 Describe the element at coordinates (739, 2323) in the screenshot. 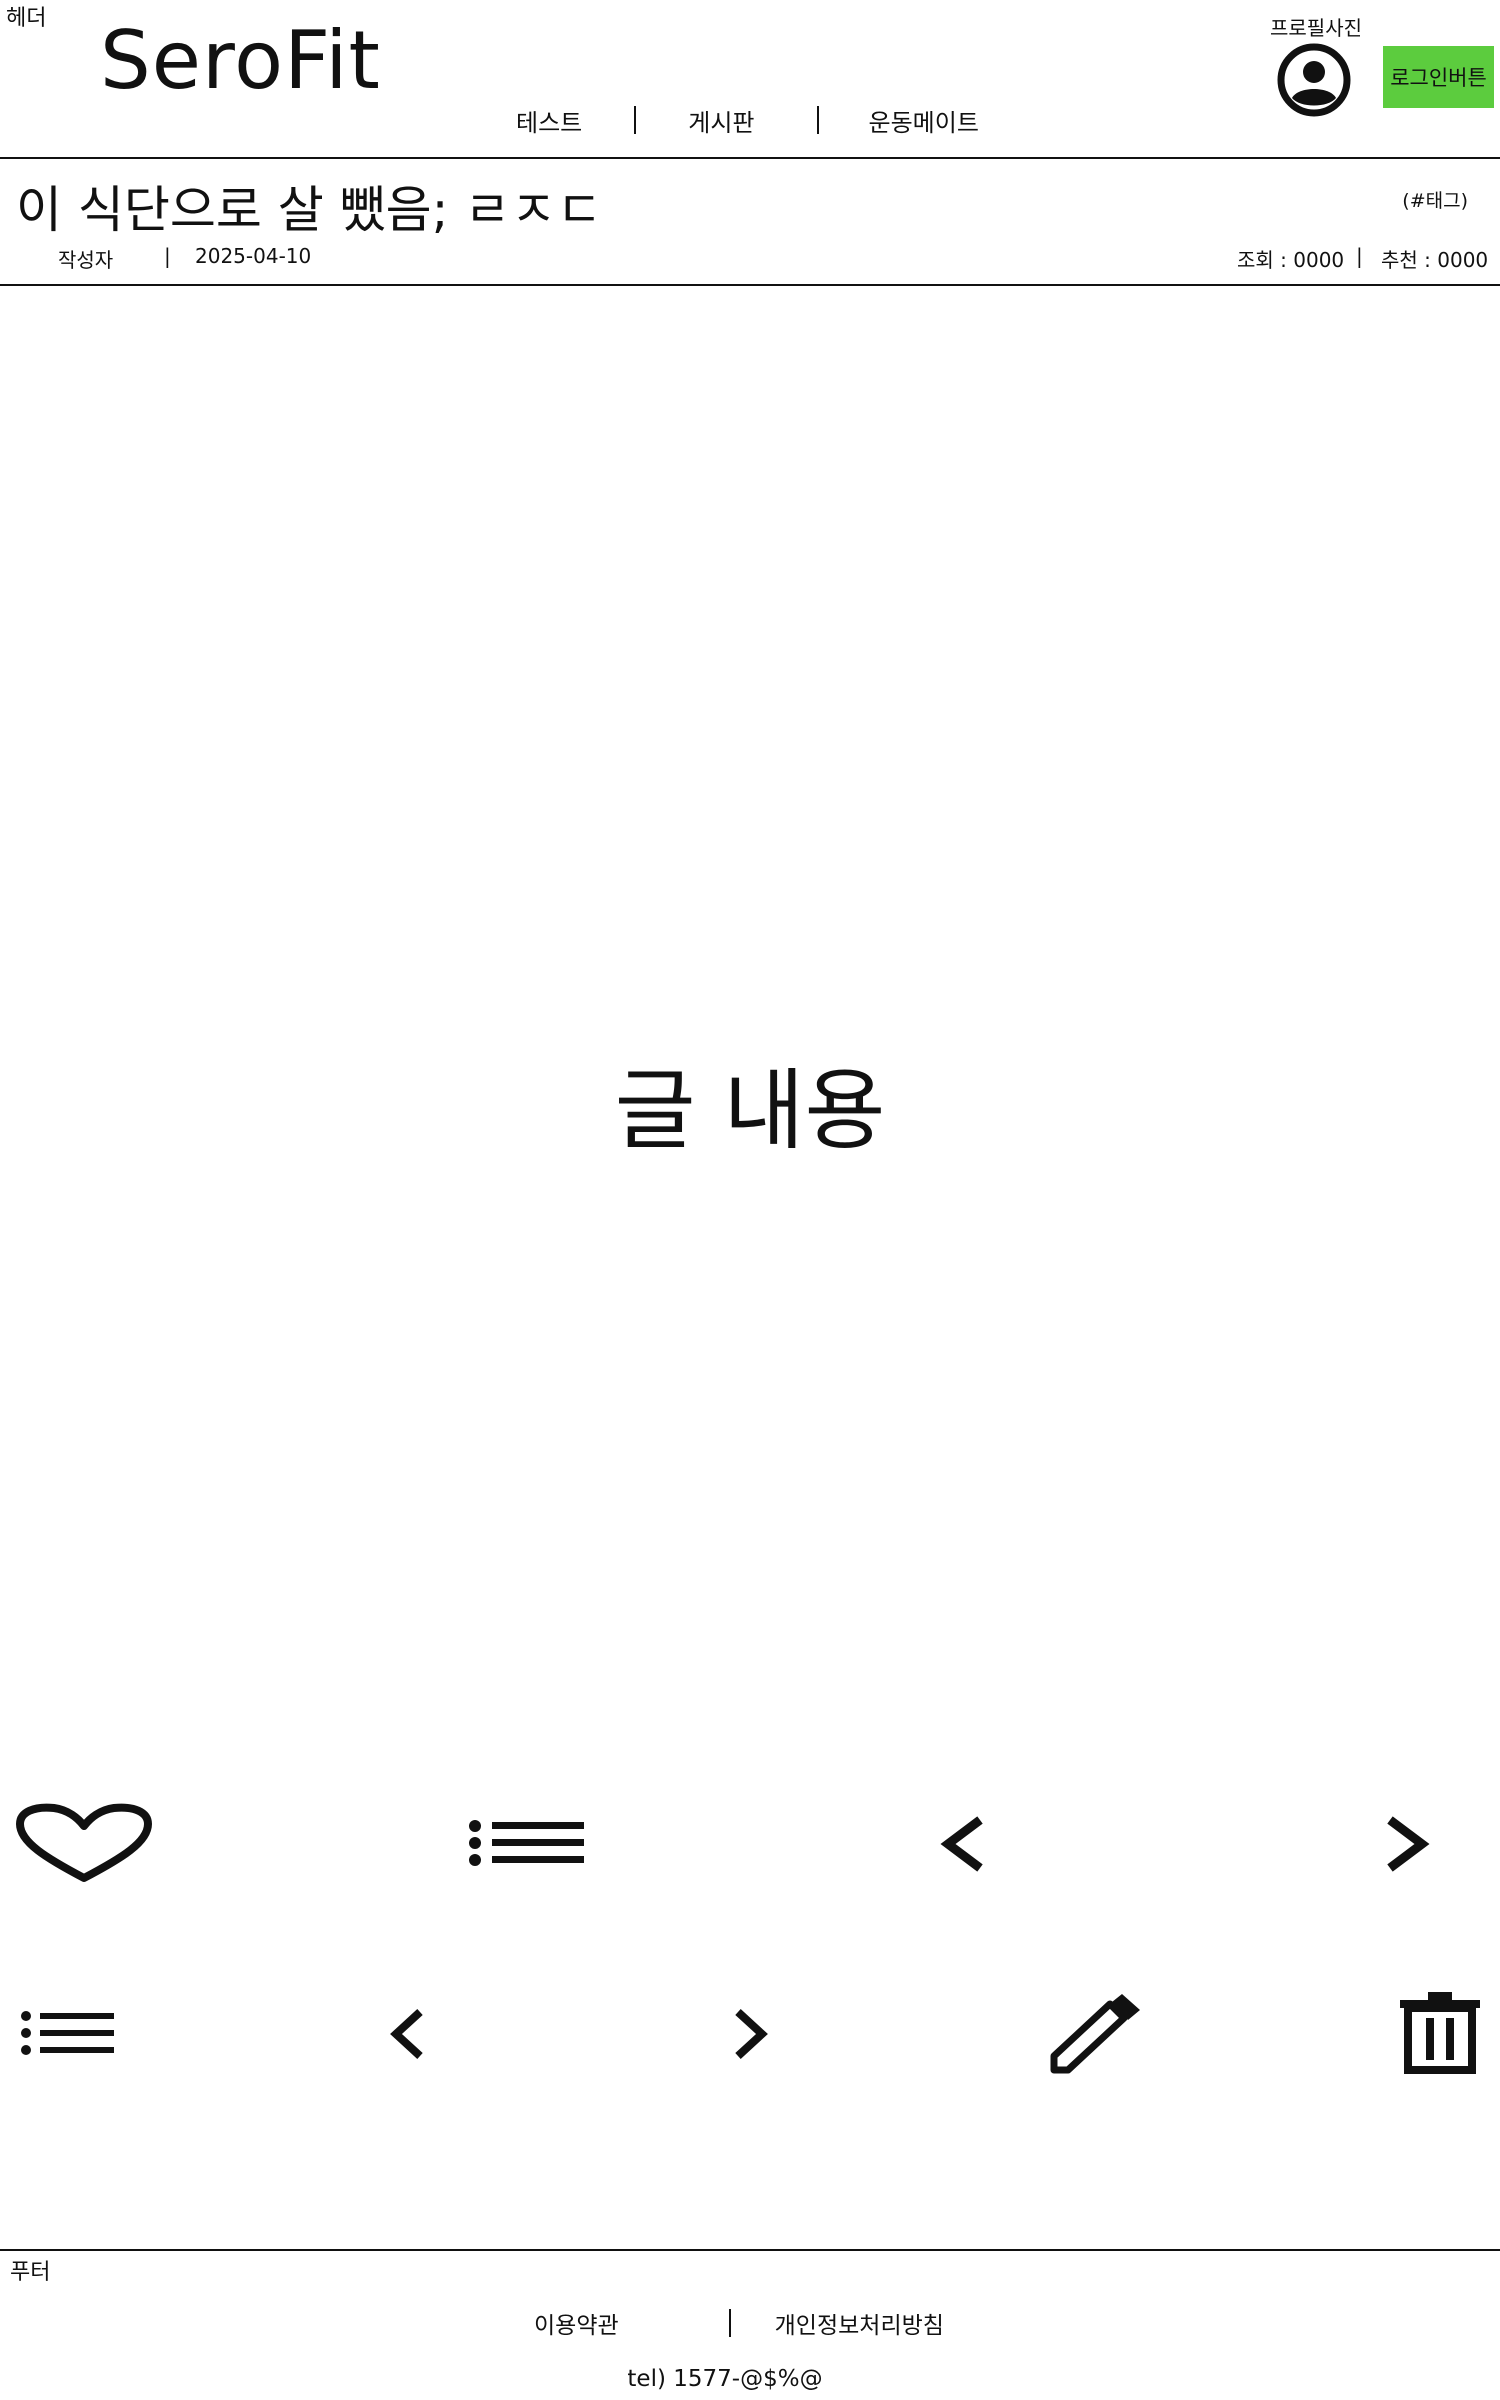

I see `footer-links: 이용약관 개인정보처리방침` at that location.